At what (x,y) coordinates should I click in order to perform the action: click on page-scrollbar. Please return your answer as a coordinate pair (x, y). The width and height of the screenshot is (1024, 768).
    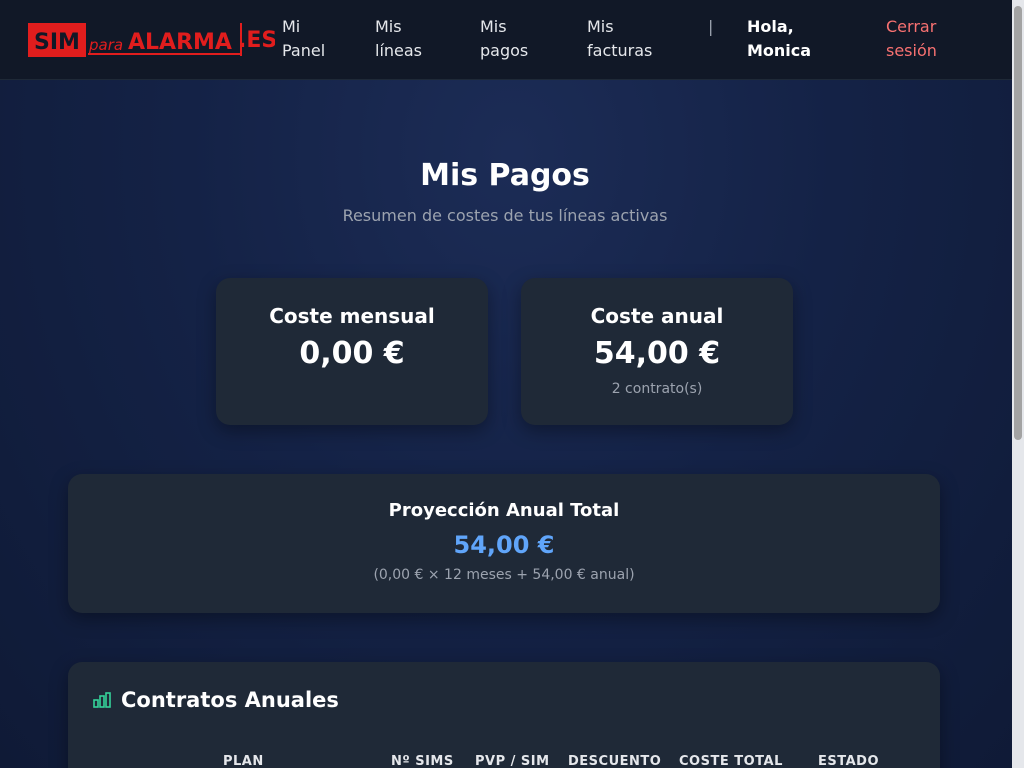
    Looking at the image, I should click on (1018, 384).